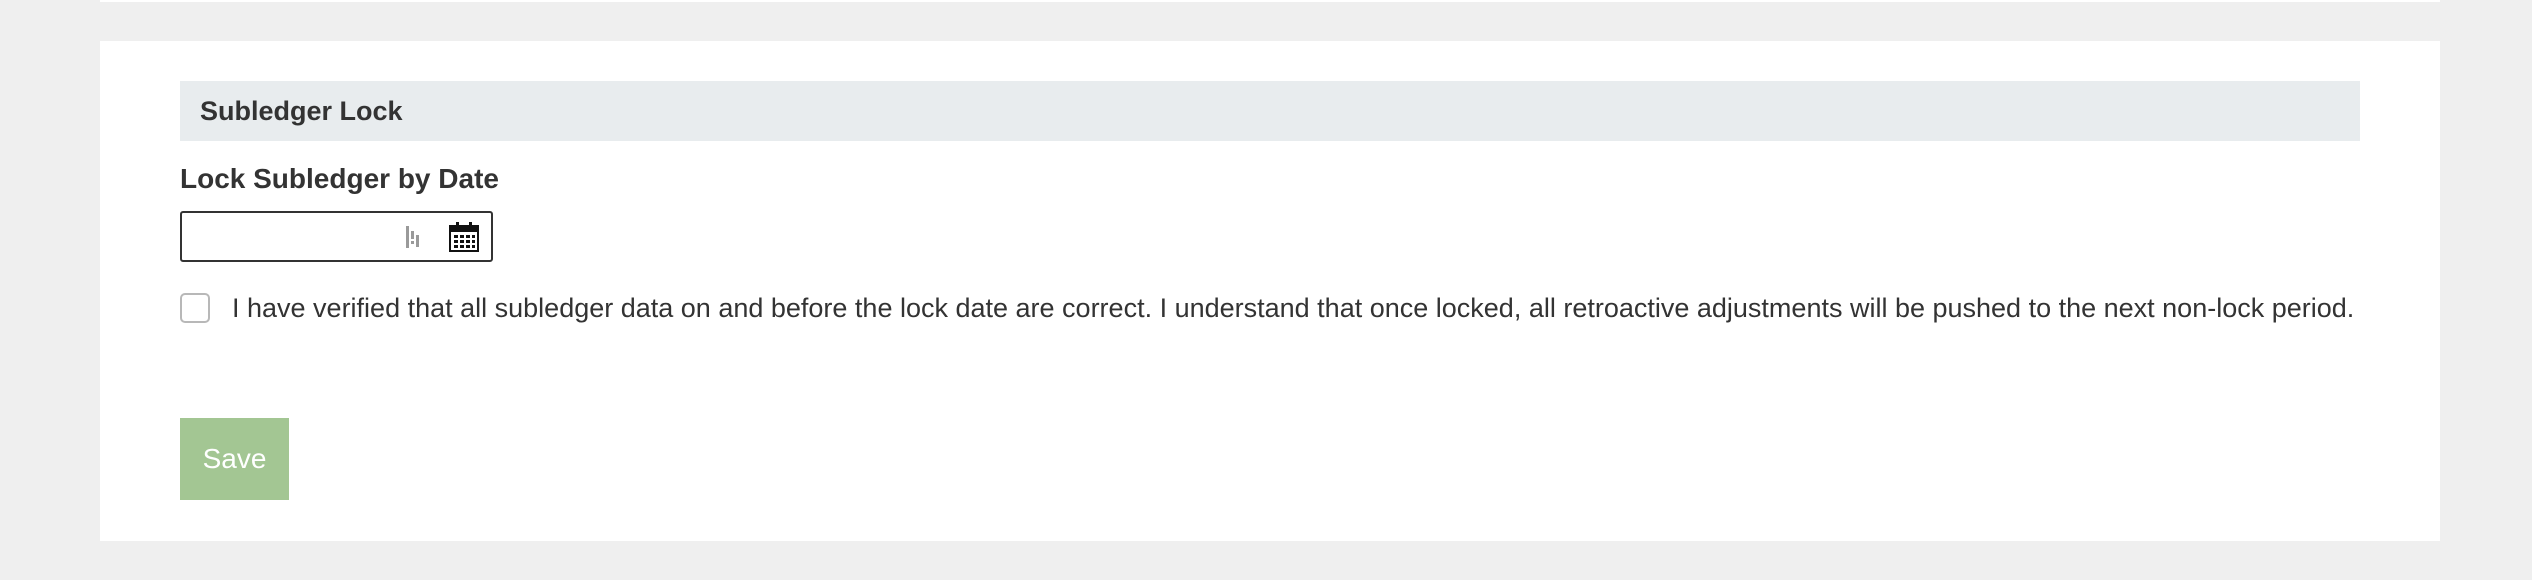 This screenshot has height=580, width=2532. Describe the element at coordinates (1270, 1) in the screenshot. I see `previous-panel-edge` at that location.